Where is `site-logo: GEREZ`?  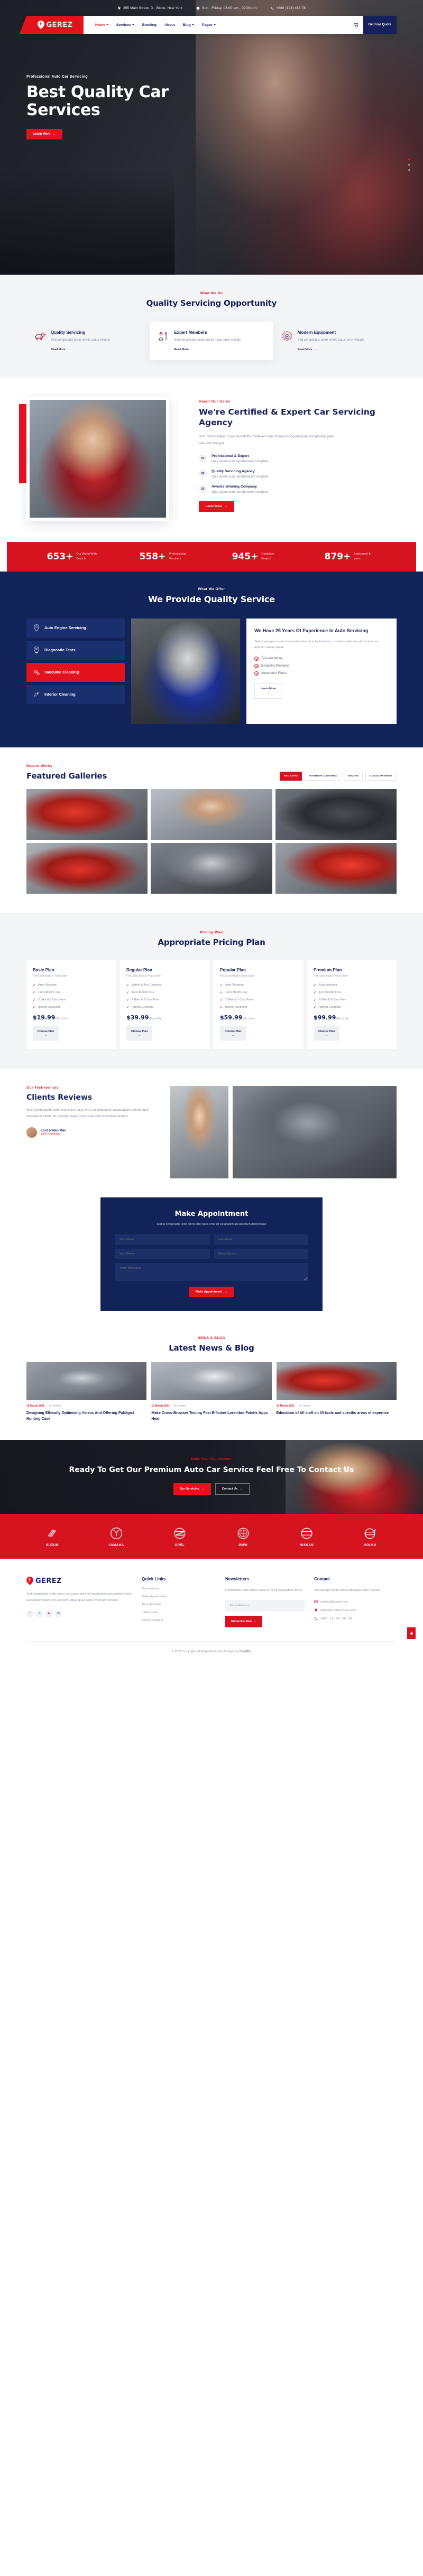
site-logo: GEREZ is located at coordinates (52, 25).